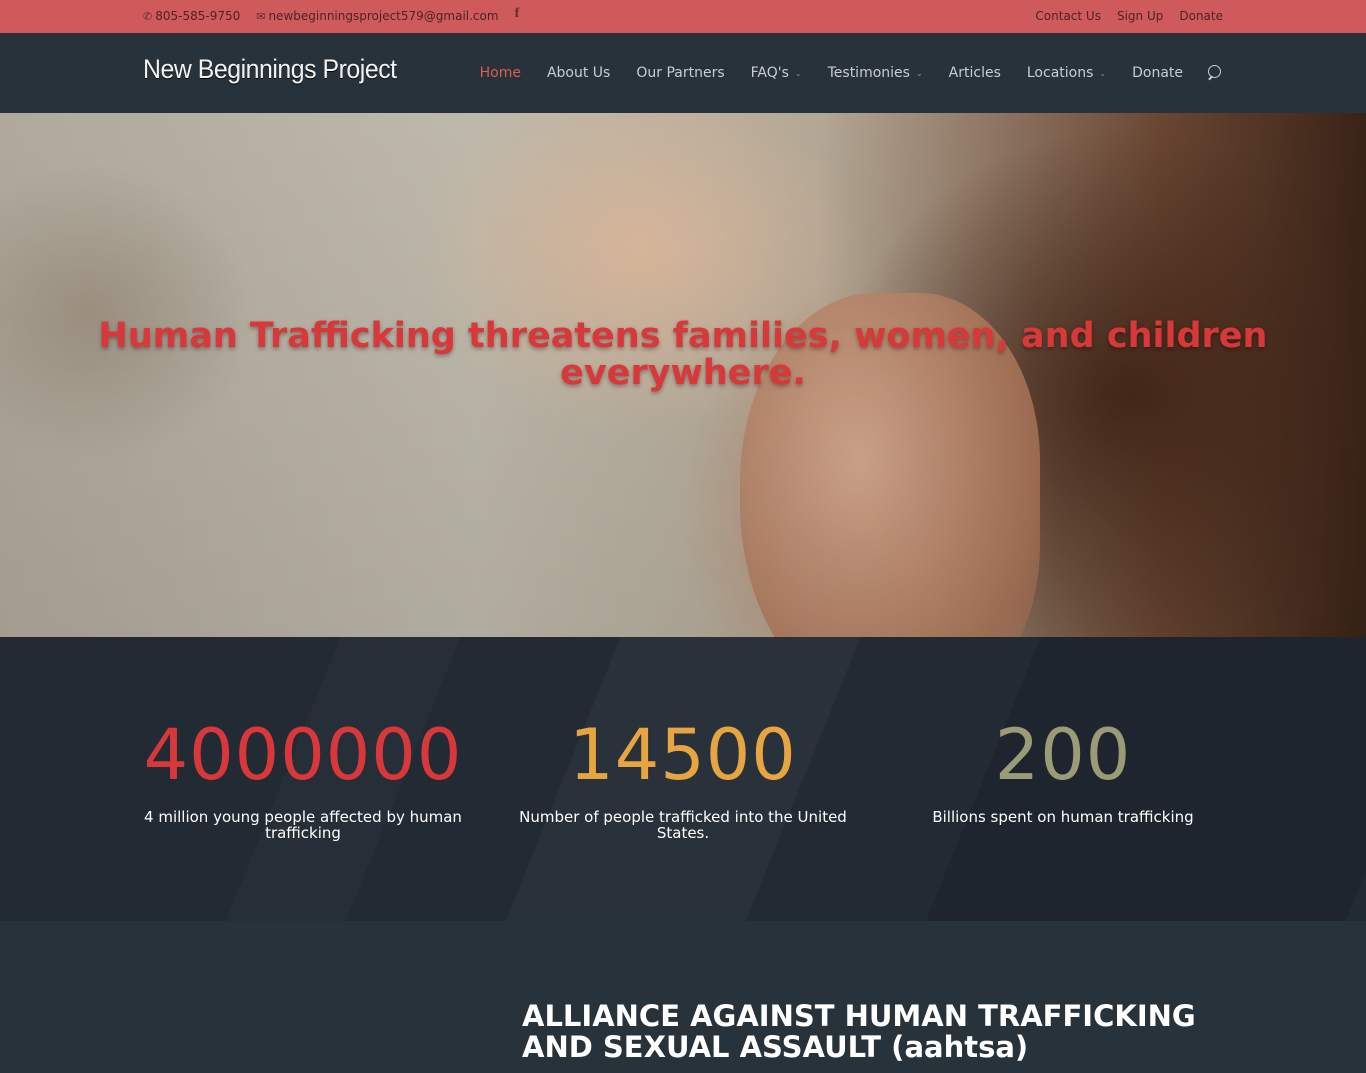 The height and width of the screenshot is (1073, 1366). I want to click on facebook-icon: f, so click(517, 14).